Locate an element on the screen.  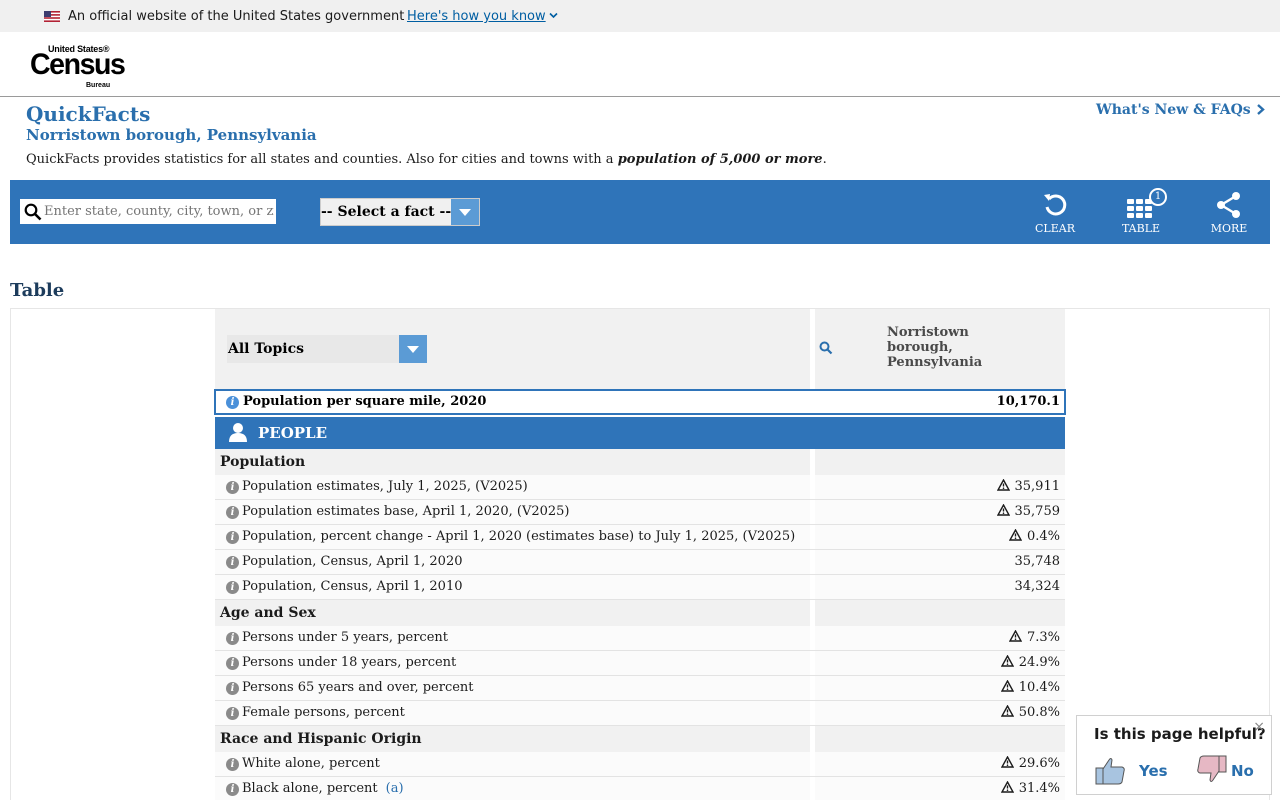
search-box is located at coordinates (148, 211).